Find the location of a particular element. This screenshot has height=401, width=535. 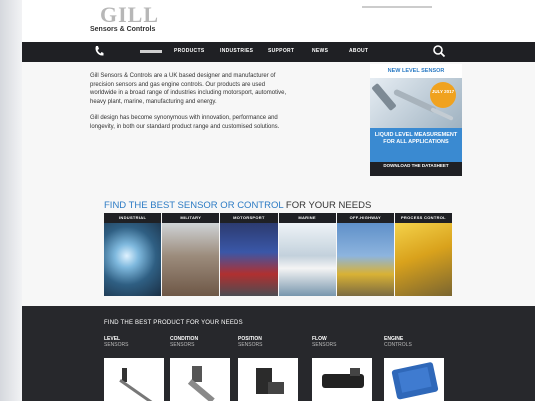

nav-news: NEWS is located at coordinates (320, 51).